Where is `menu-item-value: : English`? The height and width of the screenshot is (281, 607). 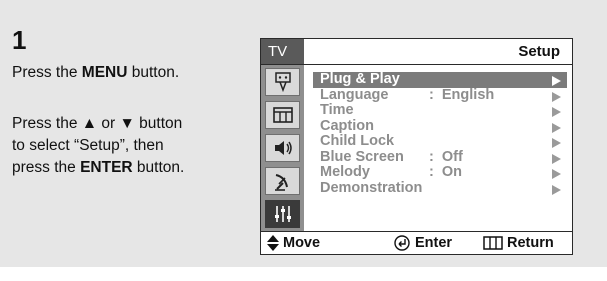 menu-item-value: : English is located at coordinates (462, 94).